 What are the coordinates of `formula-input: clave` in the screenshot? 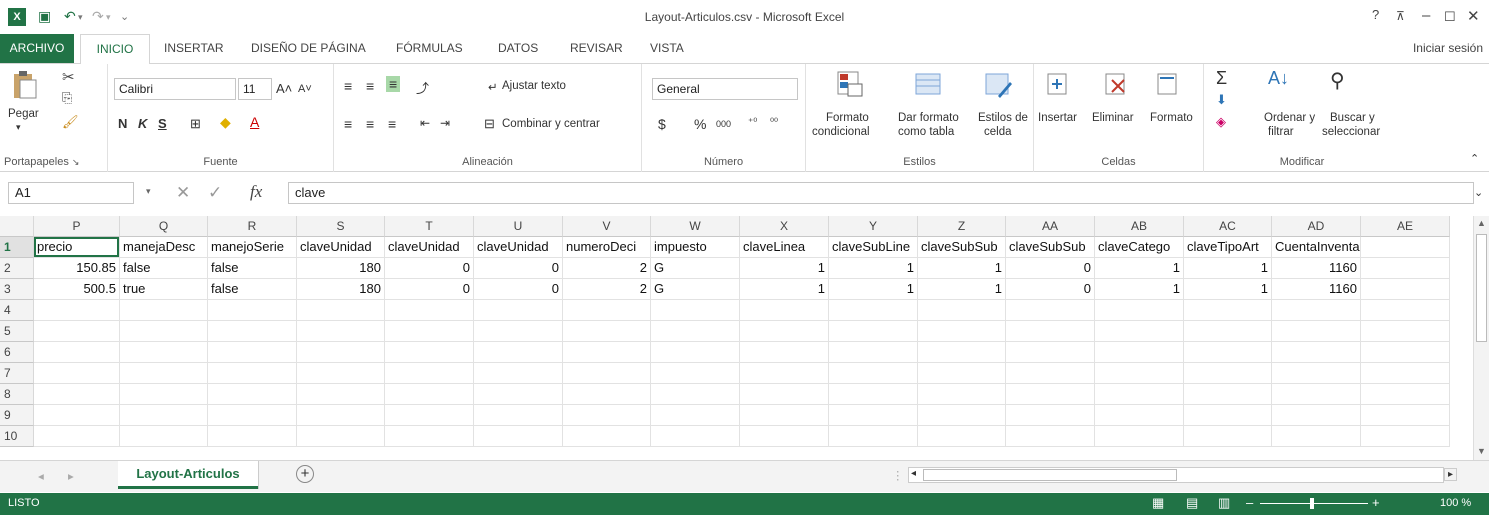 It's located at (881, 193).